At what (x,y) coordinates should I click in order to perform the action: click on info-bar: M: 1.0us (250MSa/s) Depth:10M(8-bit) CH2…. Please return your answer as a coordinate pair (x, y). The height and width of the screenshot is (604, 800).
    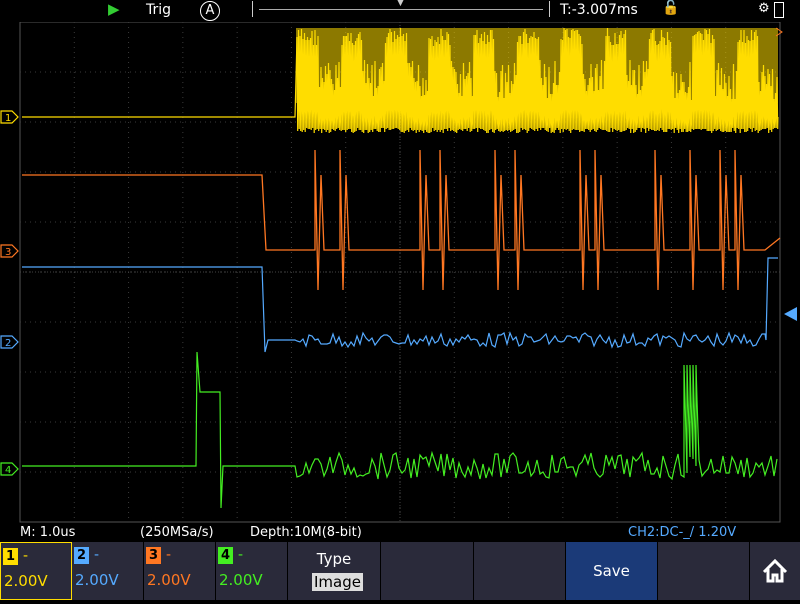
    Looking at the image, I should click on (400, 533).